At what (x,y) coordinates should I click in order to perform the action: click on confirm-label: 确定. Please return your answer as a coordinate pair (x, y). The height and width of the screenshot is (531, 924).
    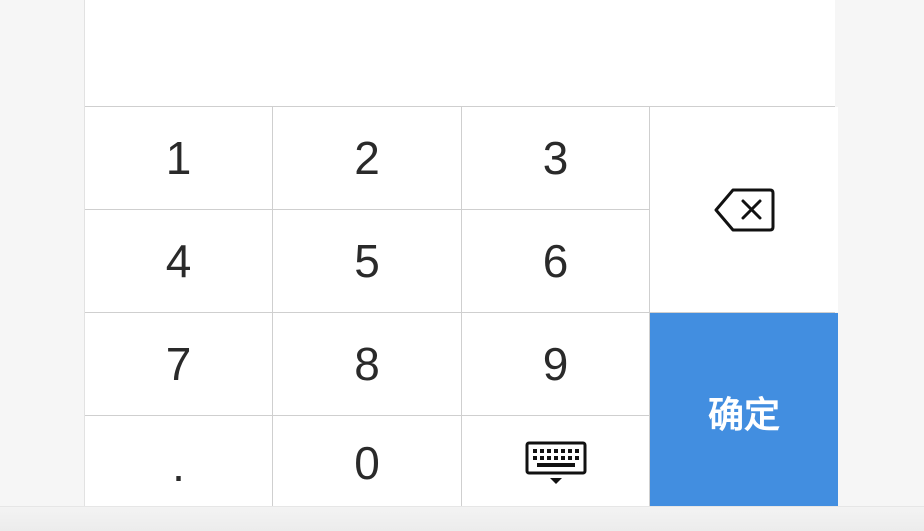
    Looking at the image, I should click on (743, 414).